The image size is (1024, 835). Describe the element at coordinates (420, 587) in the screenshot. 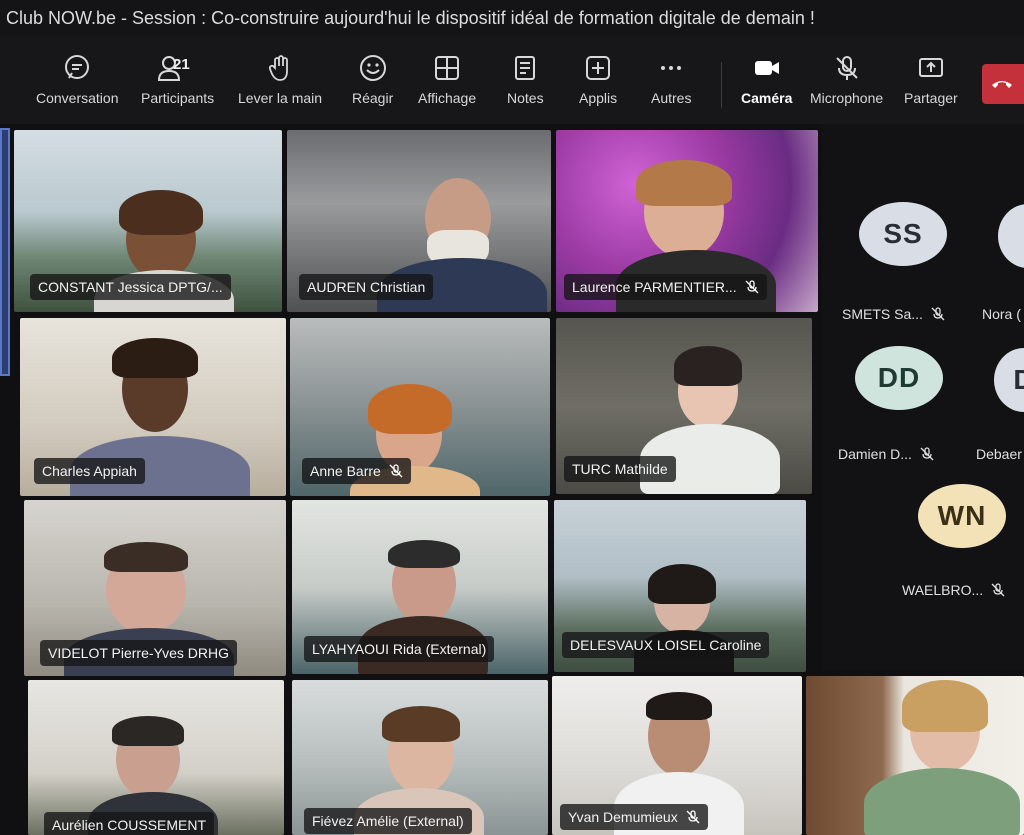

I see `video-tile: LYAHYAOUI Rida (External)` at that location.